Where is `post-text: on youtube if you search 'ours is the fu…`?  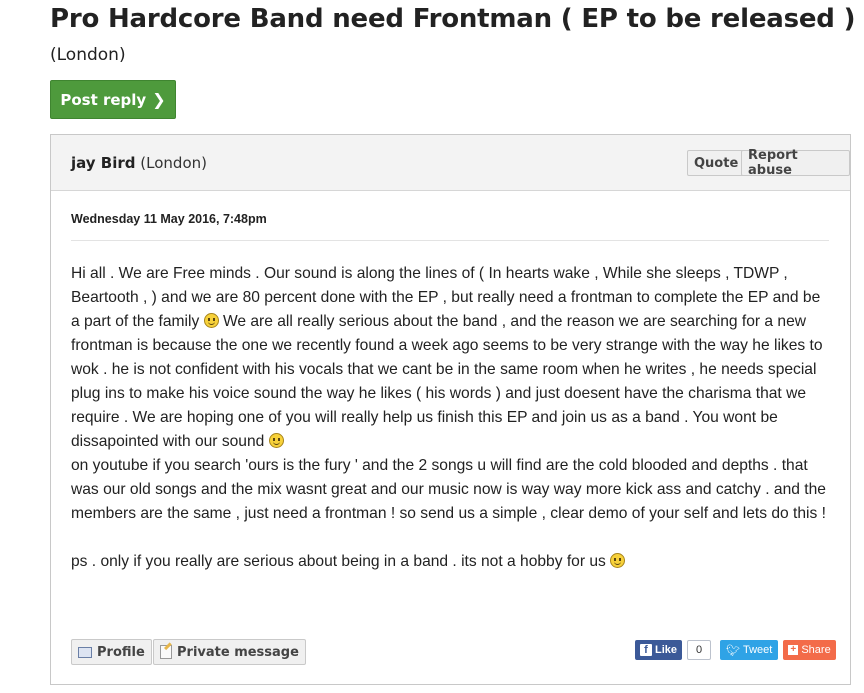
post-text: on youtube if you search 'ours is the fu… is located at coordinates (448, 489).